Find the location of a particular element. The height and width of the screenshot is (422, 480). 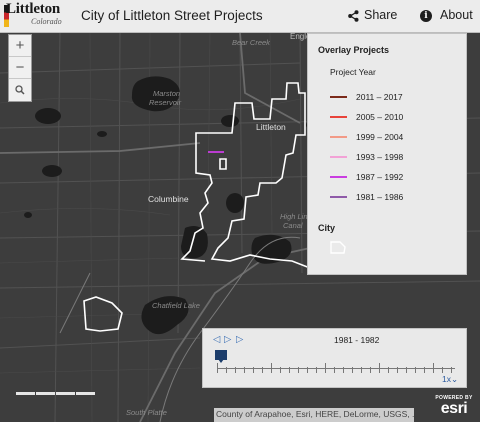

about-button: i About is located at coordinates (446, 15).